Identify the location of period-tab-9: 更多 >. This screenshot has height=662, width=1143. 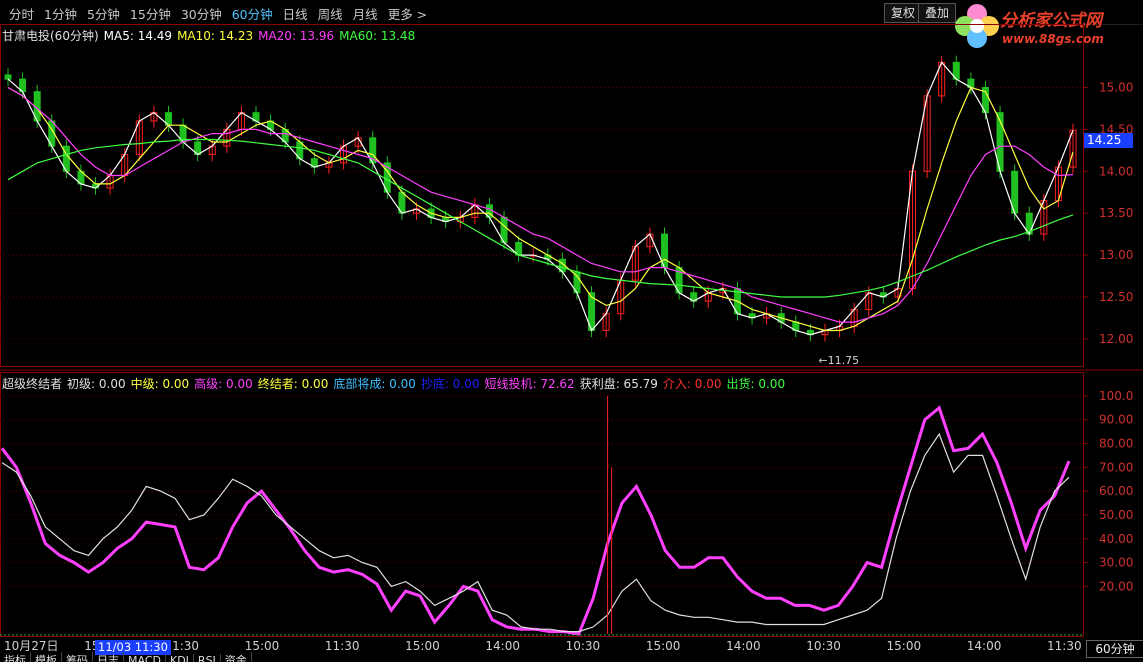
(407, 13).